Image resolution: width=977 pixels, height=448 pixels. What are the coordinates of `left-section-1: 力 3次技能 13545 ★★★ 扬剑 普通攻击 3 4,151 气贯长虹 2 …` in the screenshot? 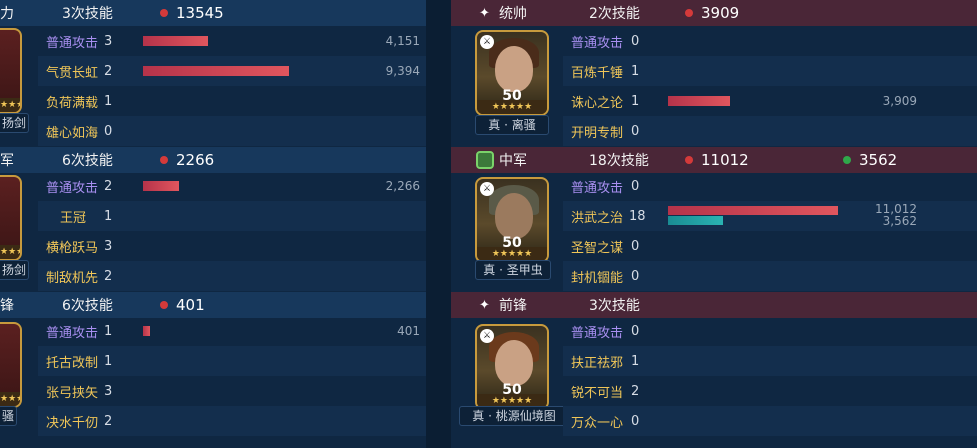 It's located at (213, 73).